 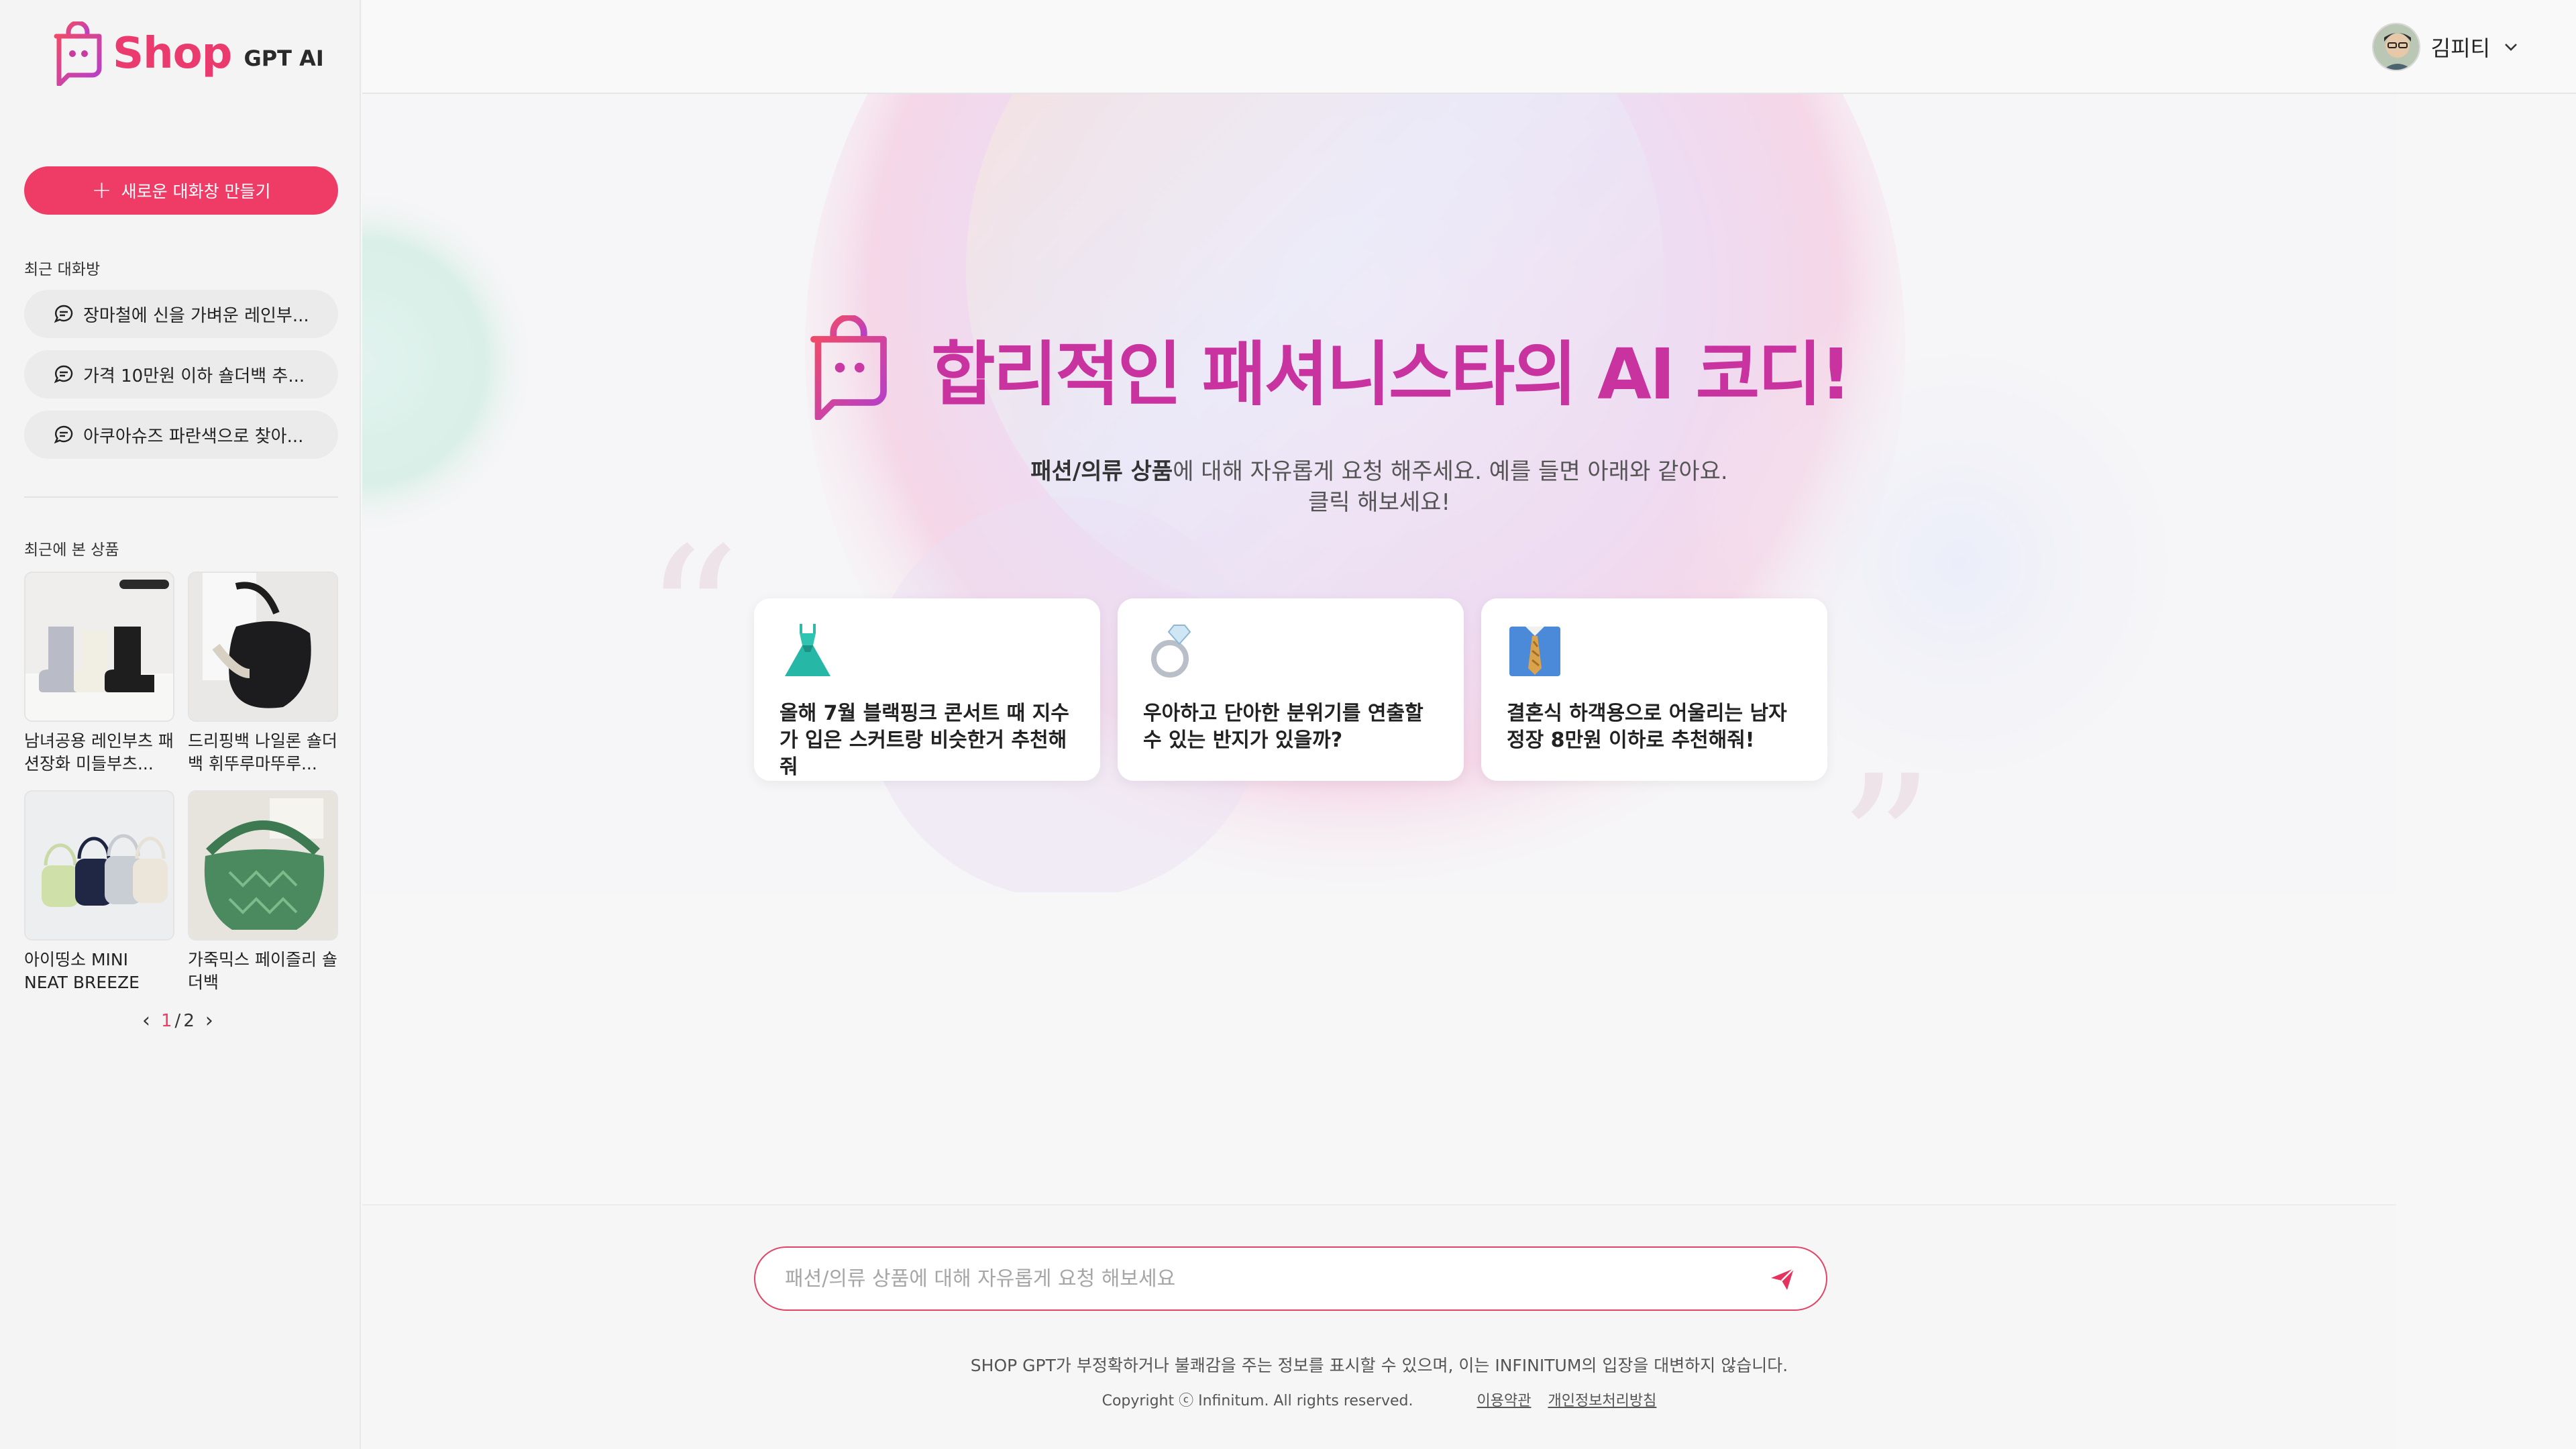 I want to click on product-thumbnail-nylon-bag, so click(x=263, y=647).